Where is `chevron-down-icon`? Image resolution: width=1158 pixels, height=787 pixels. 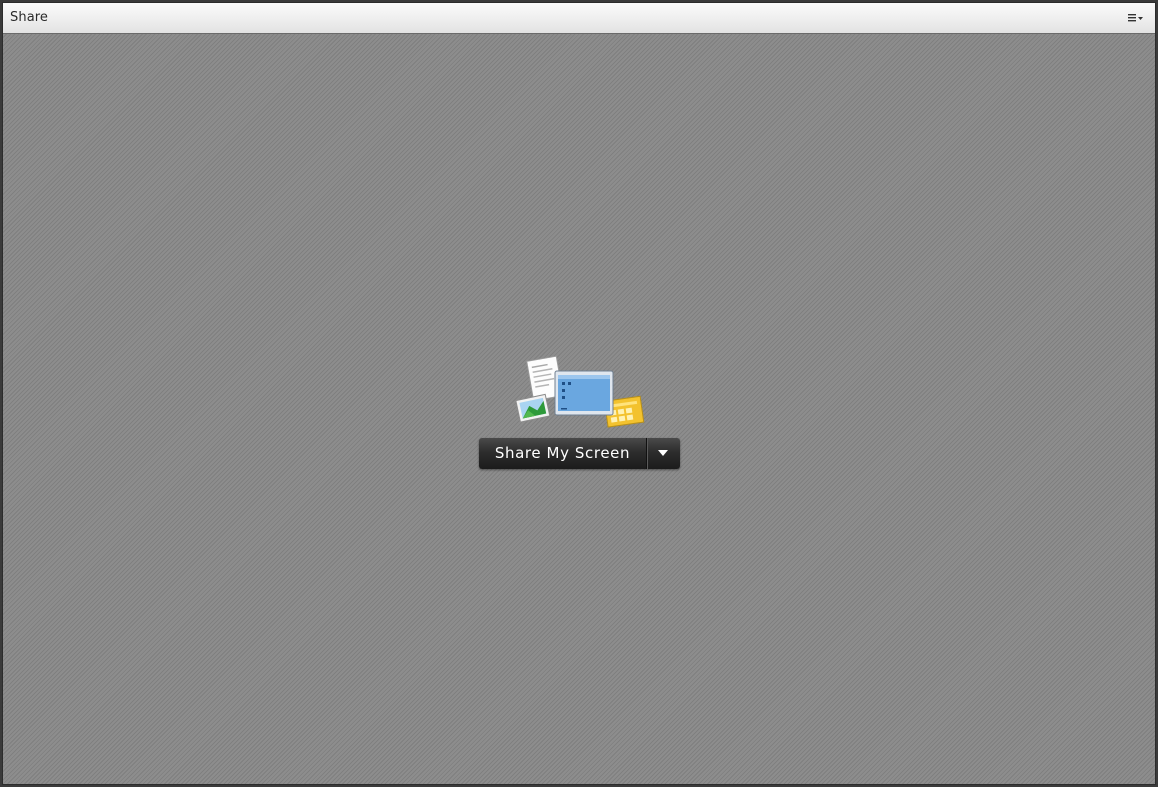 chevron-down-icon is located at coordinates (663, 453).